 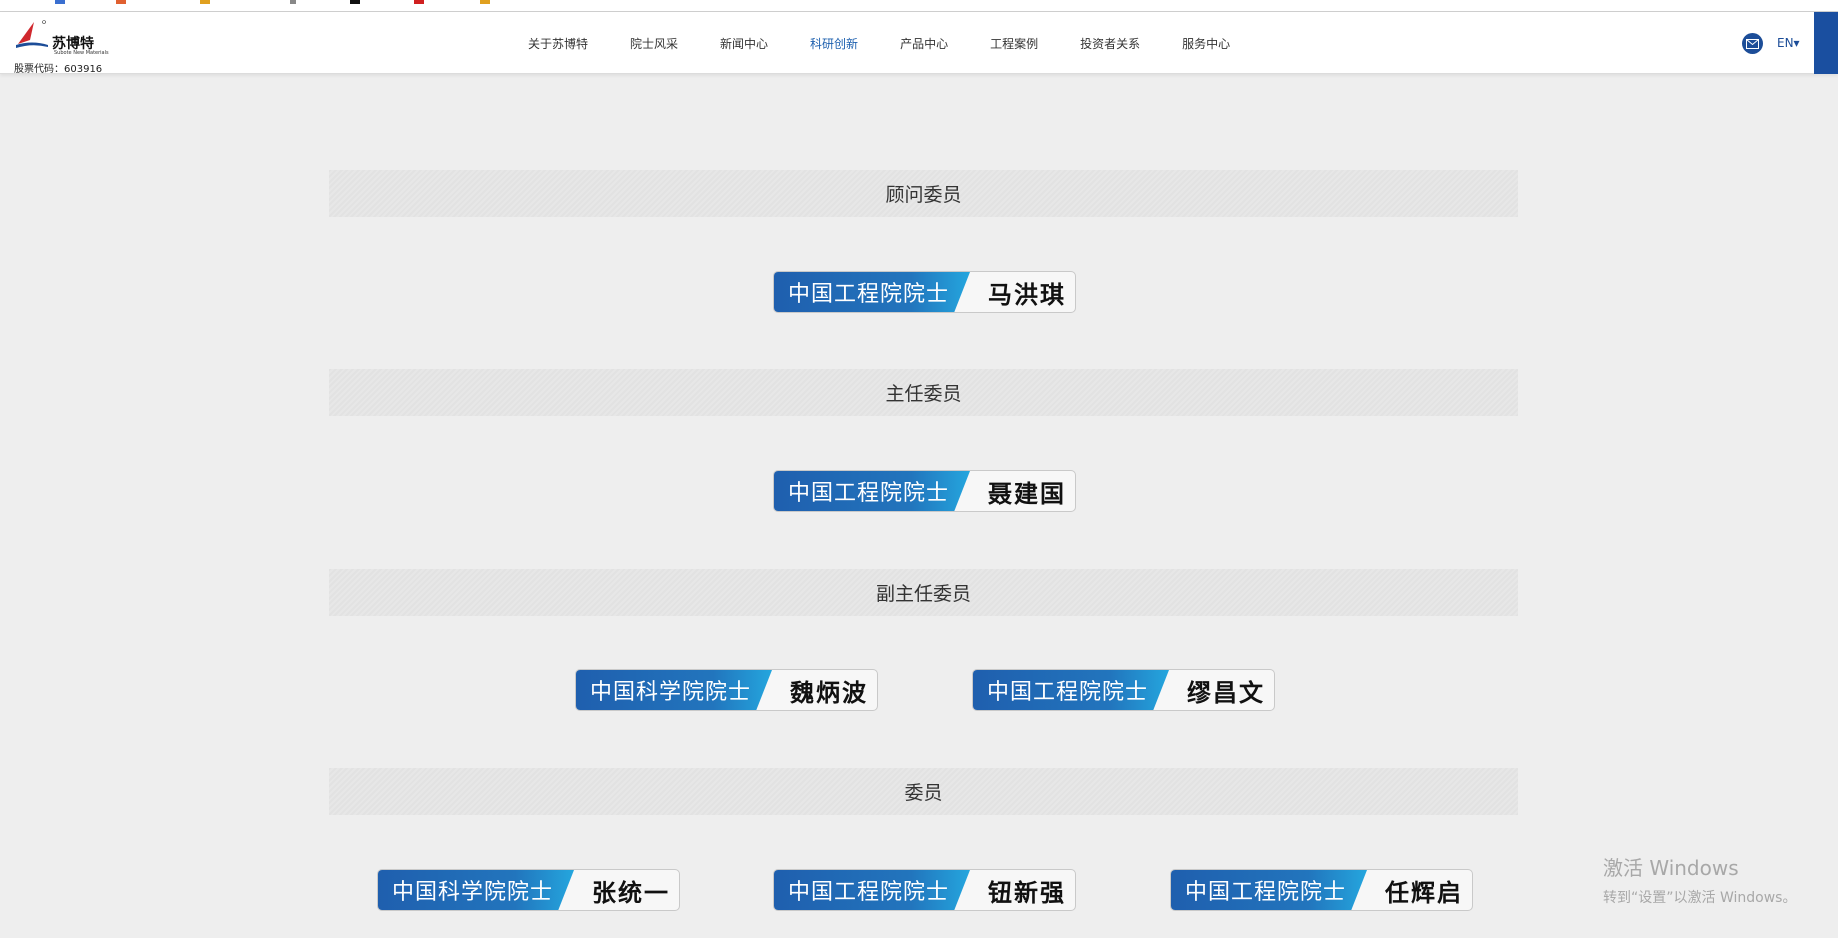 I want to click on member-badge: 中国工程院院士 任辉启, so click(x=1321, y=890).